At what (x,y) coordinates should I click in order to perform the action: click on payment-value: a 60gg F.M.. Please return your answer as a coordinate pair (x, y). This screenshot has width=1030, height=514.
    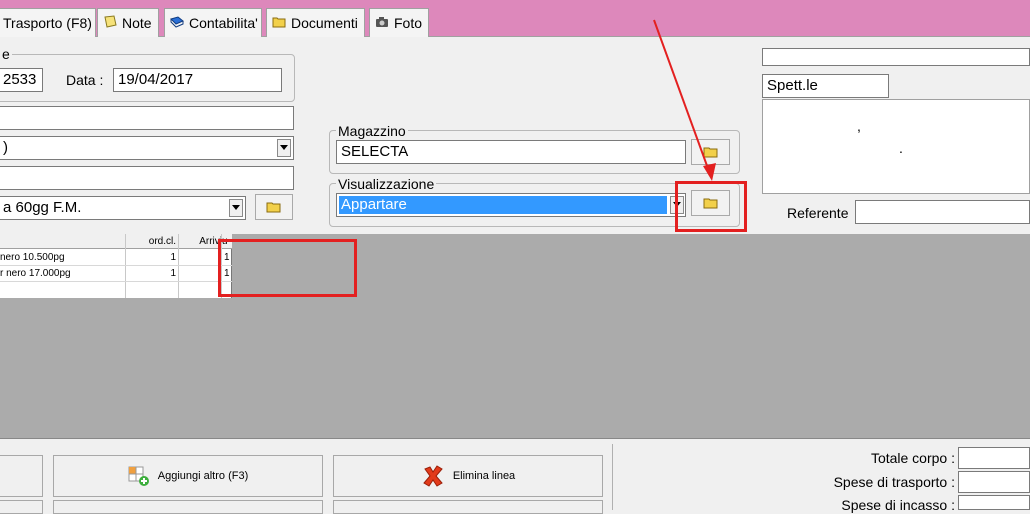
    Looking at the image, I should click on (42, 207).